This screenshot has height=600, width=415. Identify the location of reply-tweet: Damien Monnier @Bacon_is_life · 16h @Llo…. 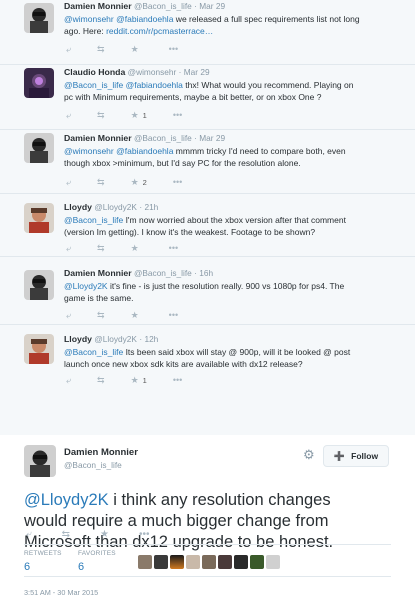
(207, 291).